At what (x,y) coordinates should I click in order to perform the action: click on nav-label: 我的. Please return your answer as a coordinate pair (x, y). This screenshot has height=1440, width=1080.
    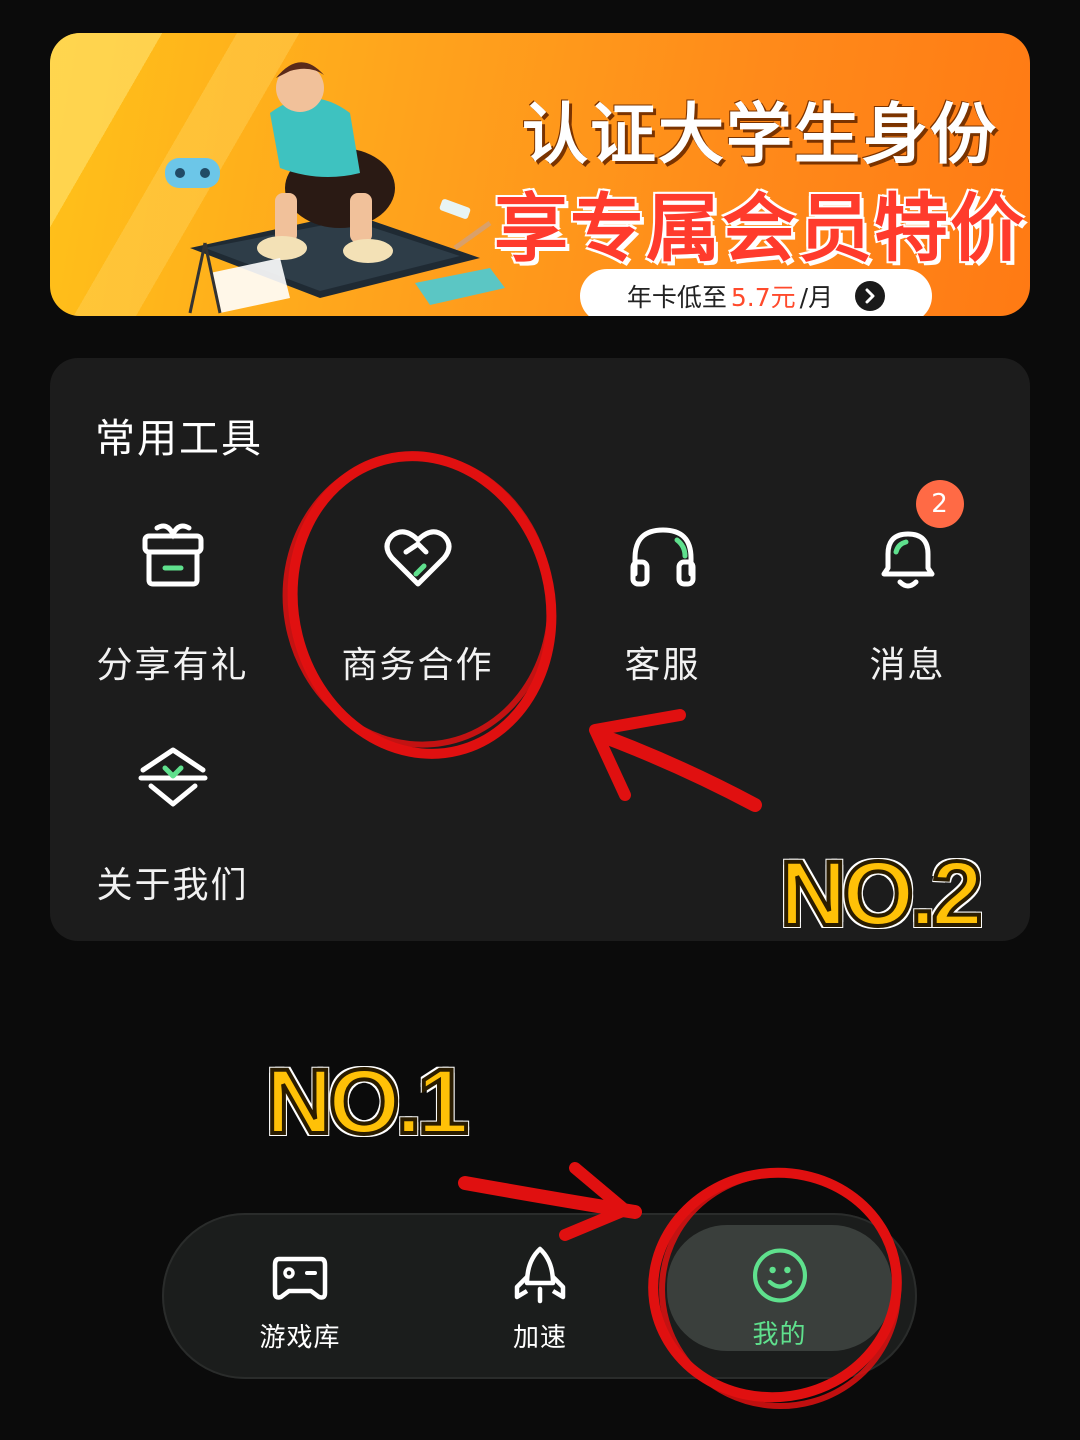
    Looking at the image, I should click on (779, 1335).